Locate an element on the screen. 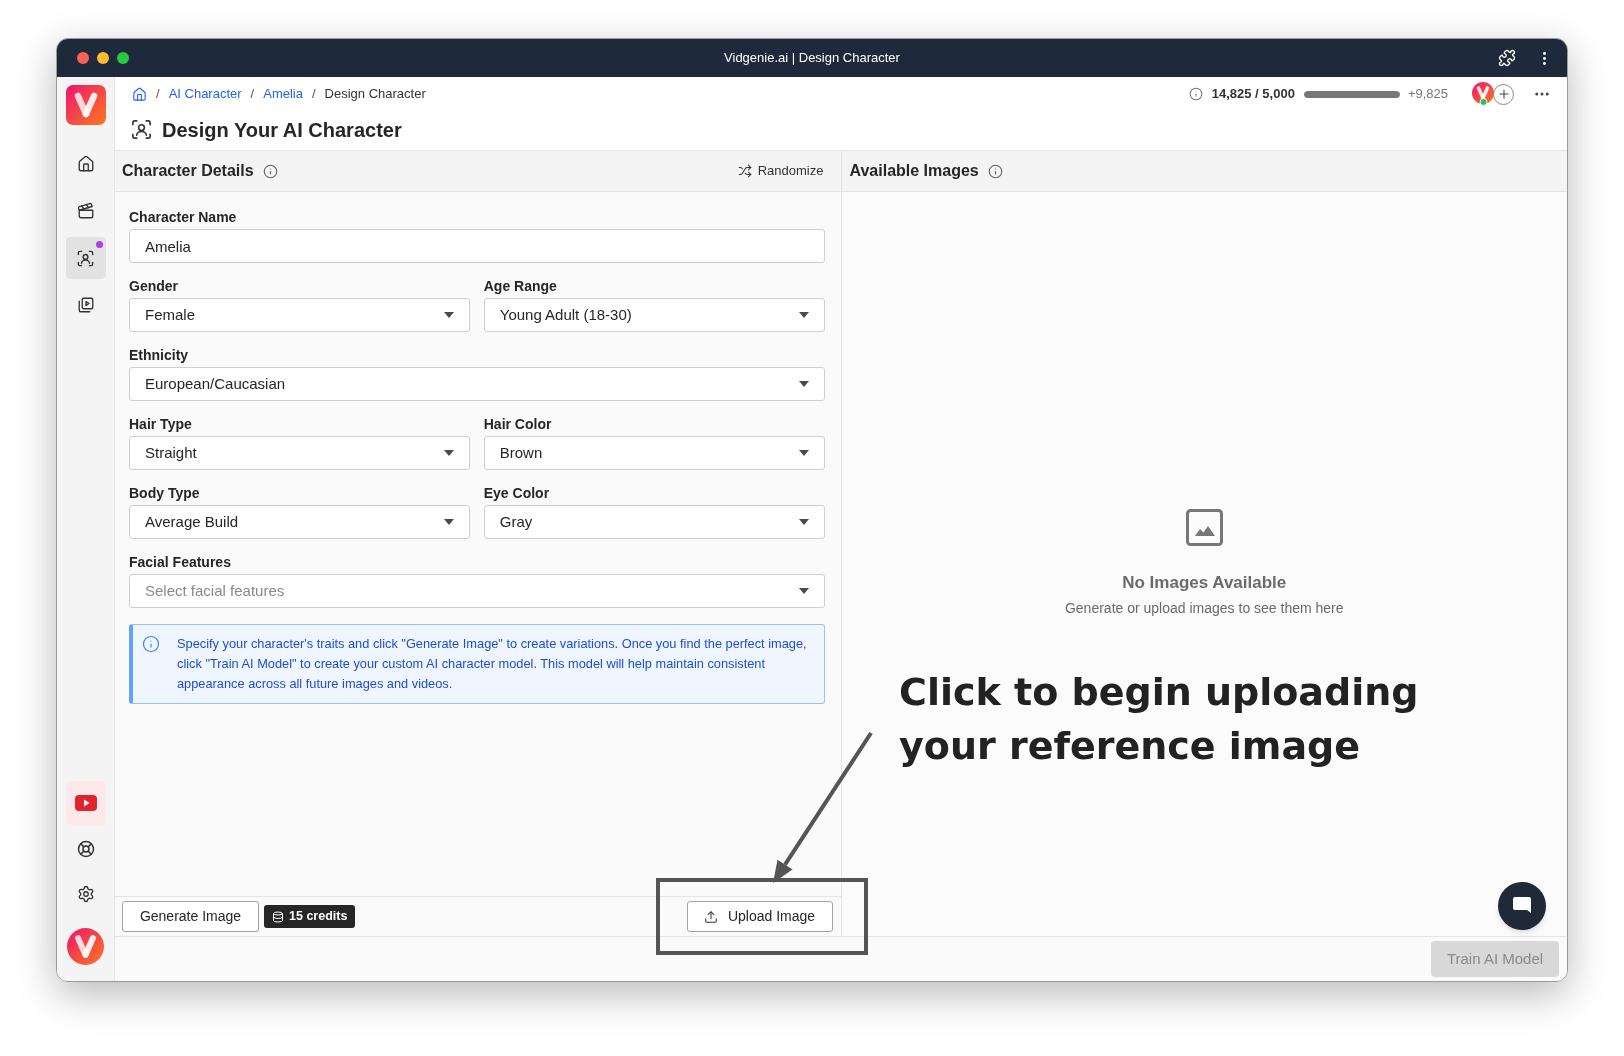 The height and width of the screenshot is (1056, 1624). shuffle-icon is located at coordinates (744, 171).